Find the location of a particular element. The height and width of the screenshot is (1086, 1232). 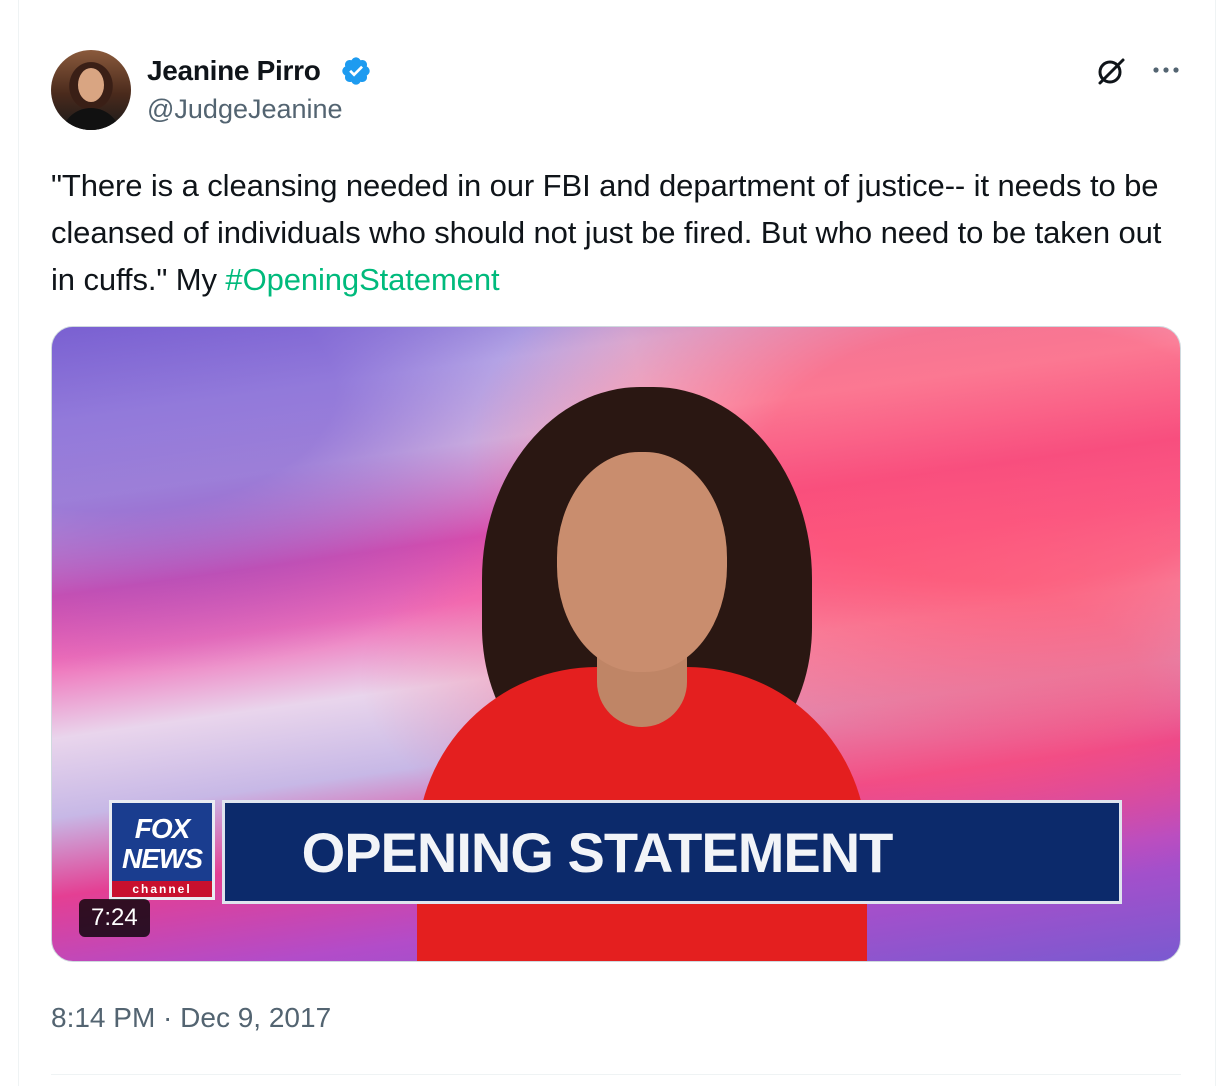

fox-news-logo: FOX NEWS channel is located at coordinates (162, 850).